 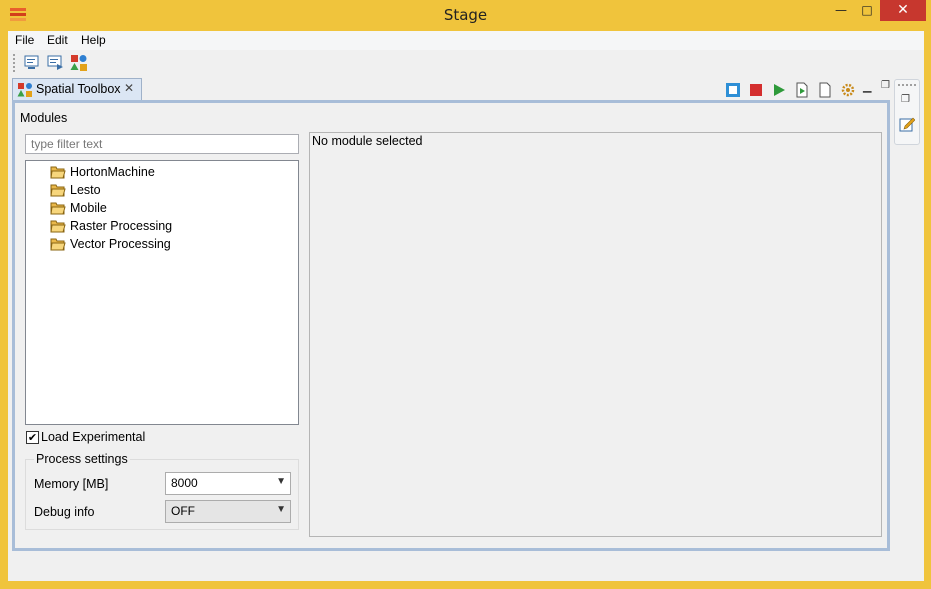 I want to click on minimize-button: —, so click(x=841, y=10).